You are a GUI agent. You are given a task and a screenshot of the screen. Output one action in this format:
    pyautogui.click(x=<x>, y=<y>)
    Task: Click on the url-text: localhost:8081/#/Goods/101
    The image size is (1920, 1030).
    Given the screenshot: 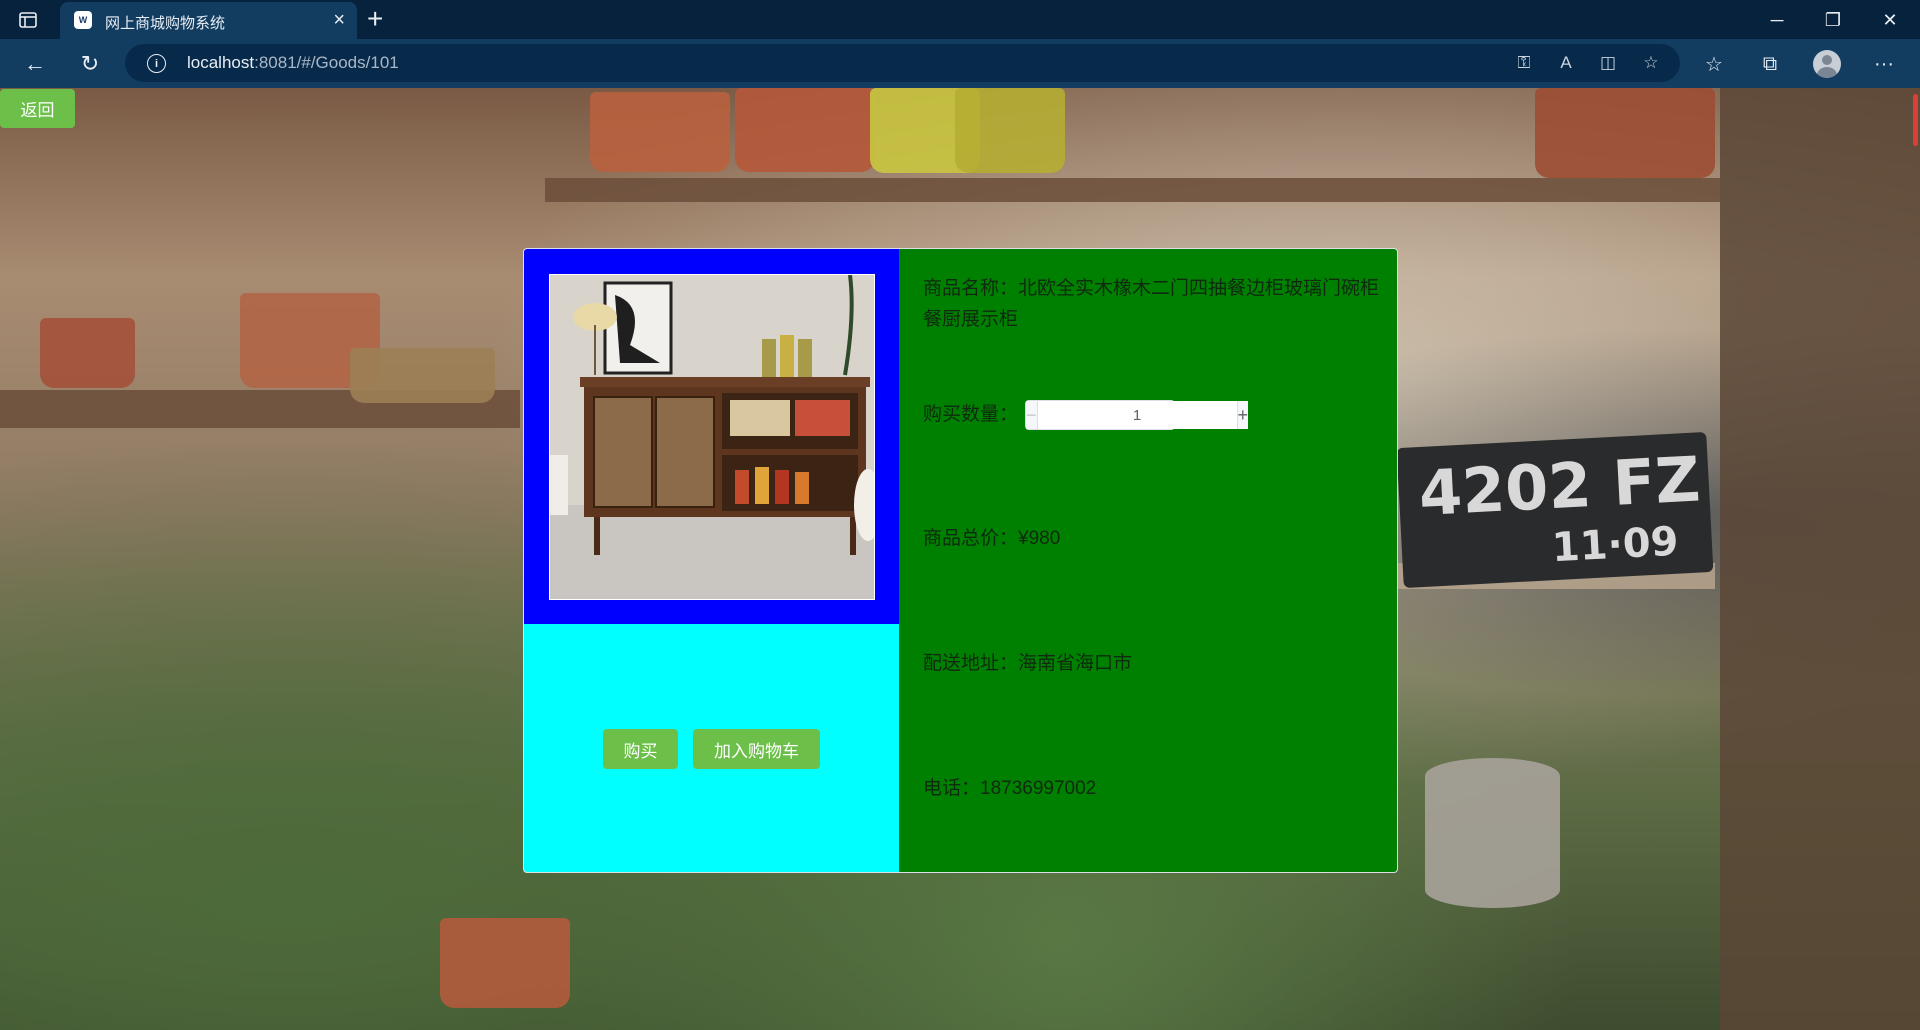 What is the action you would take?
    pyautogui.click(x=293, y=63)
    